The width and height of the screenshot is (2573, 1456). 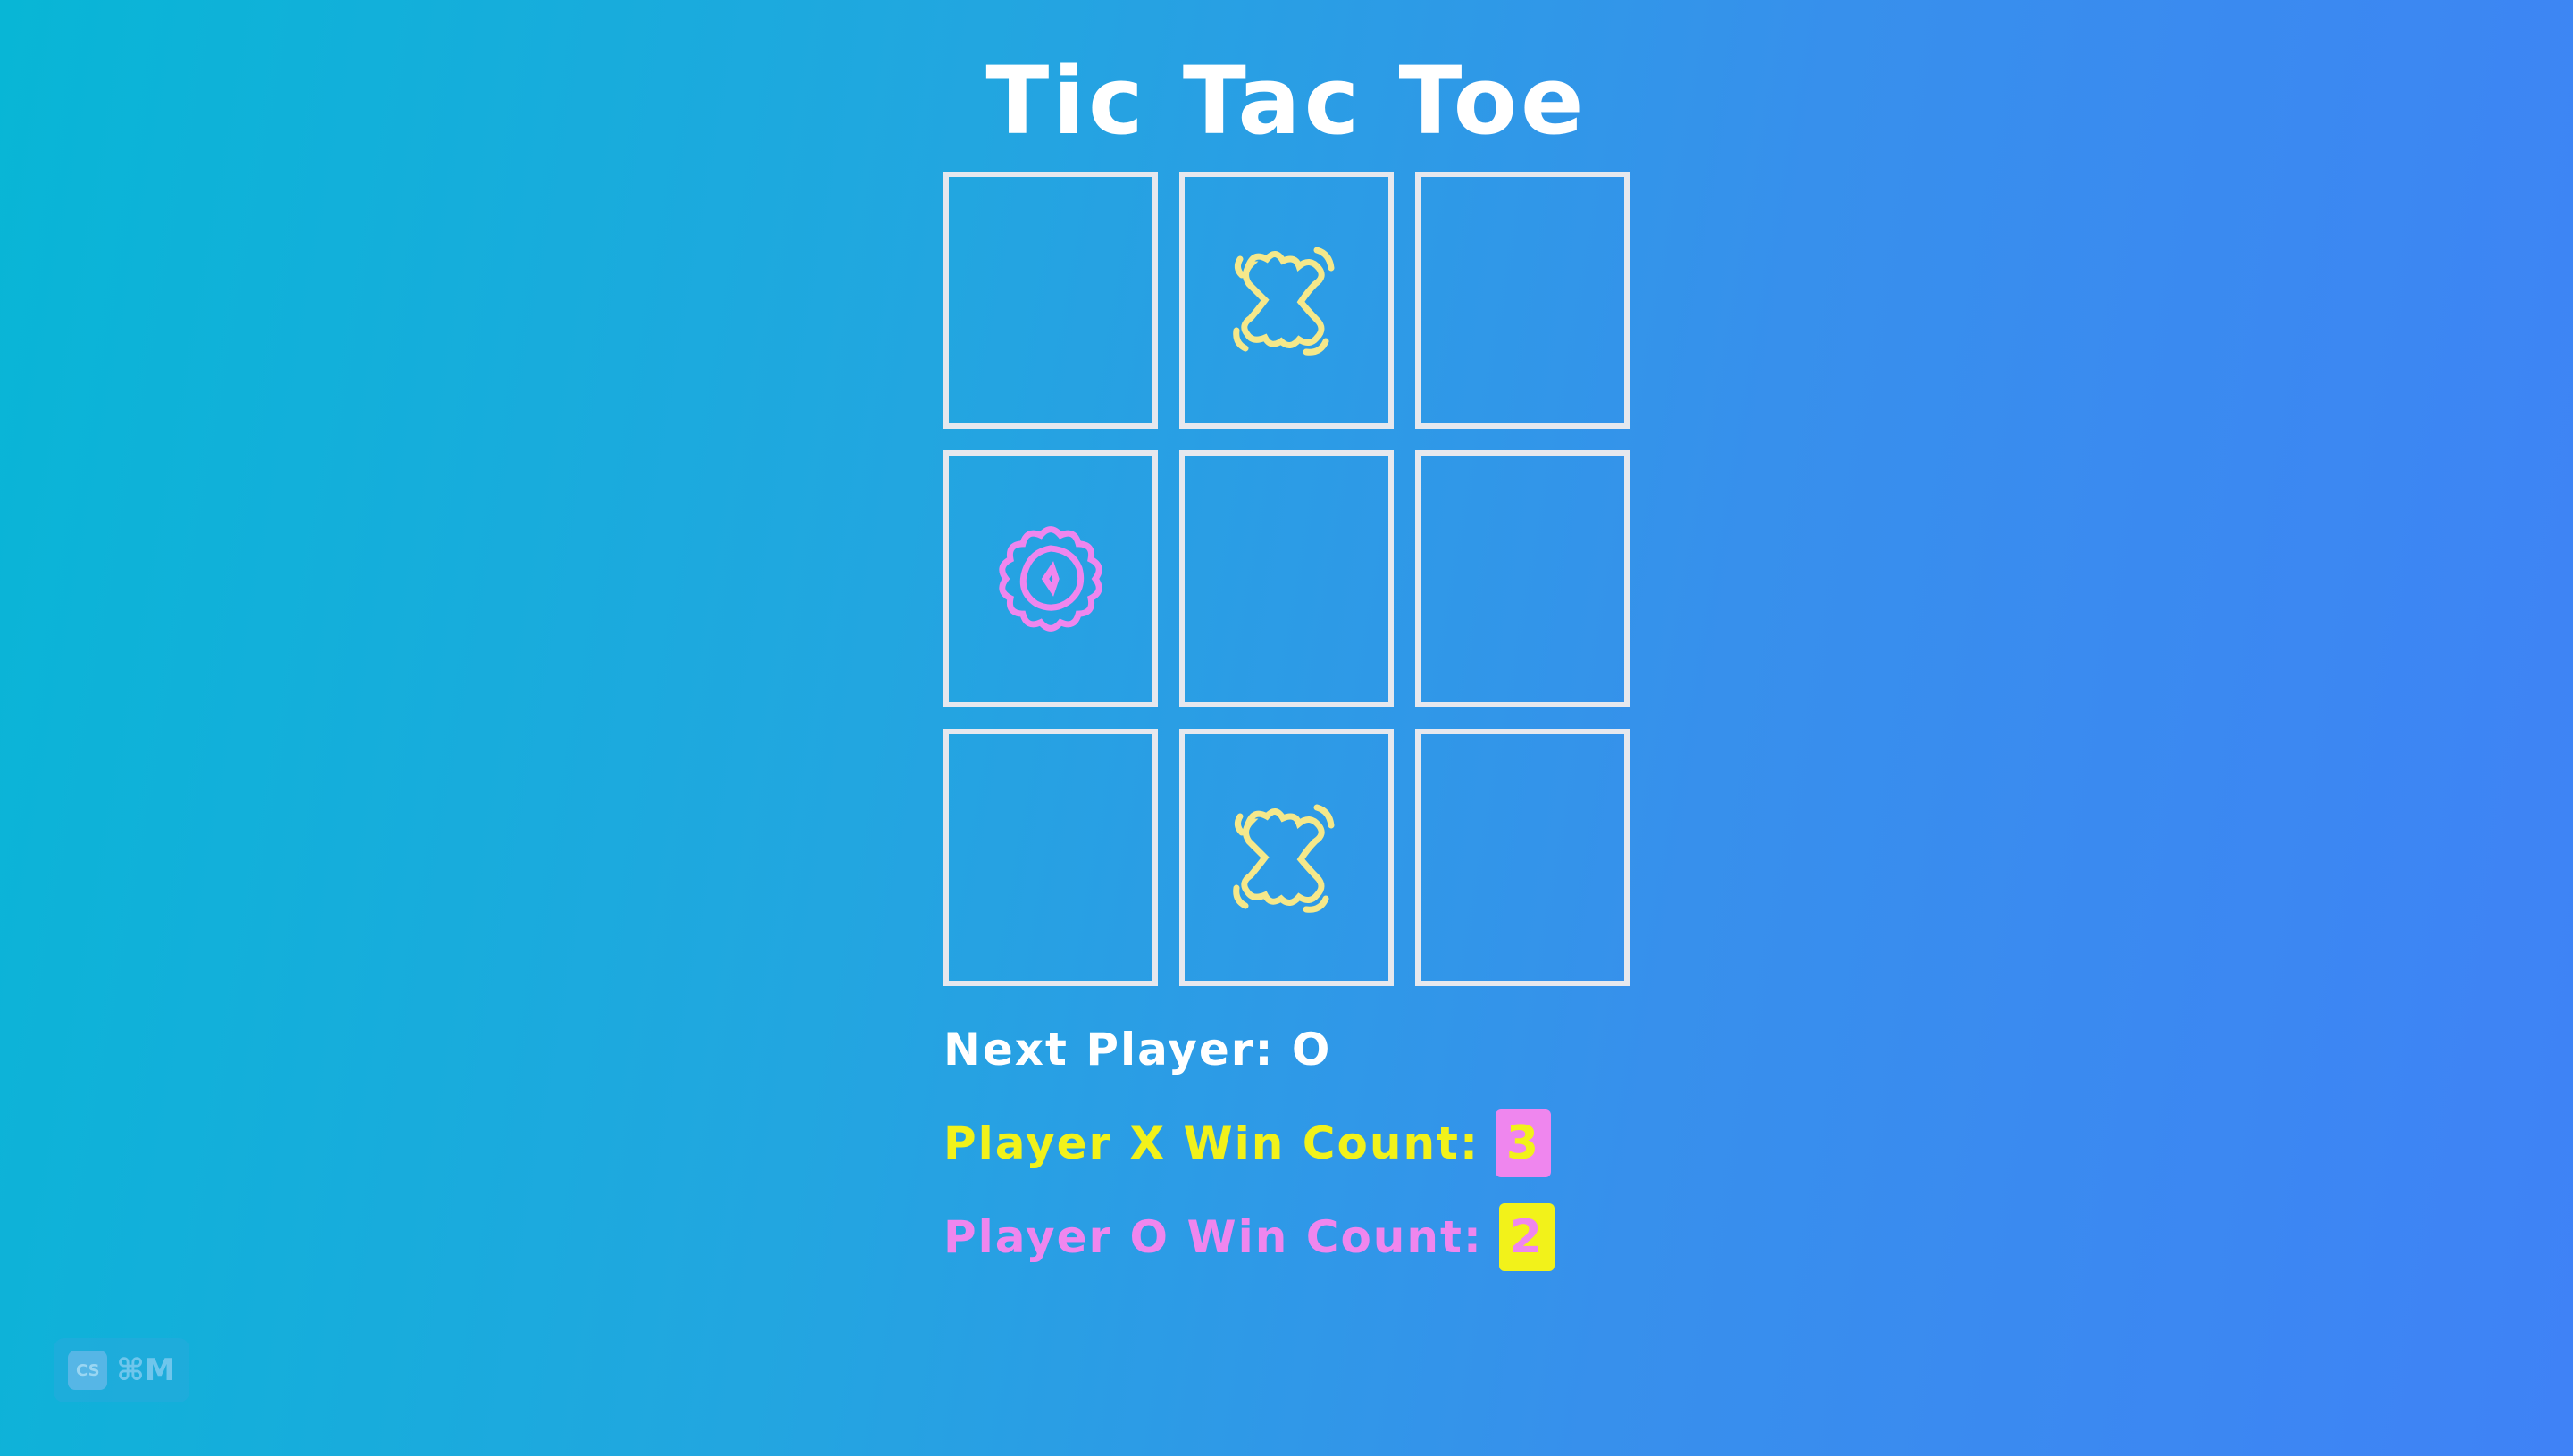 I want to click on o-mark-icon, so click(x=1050, y=579).